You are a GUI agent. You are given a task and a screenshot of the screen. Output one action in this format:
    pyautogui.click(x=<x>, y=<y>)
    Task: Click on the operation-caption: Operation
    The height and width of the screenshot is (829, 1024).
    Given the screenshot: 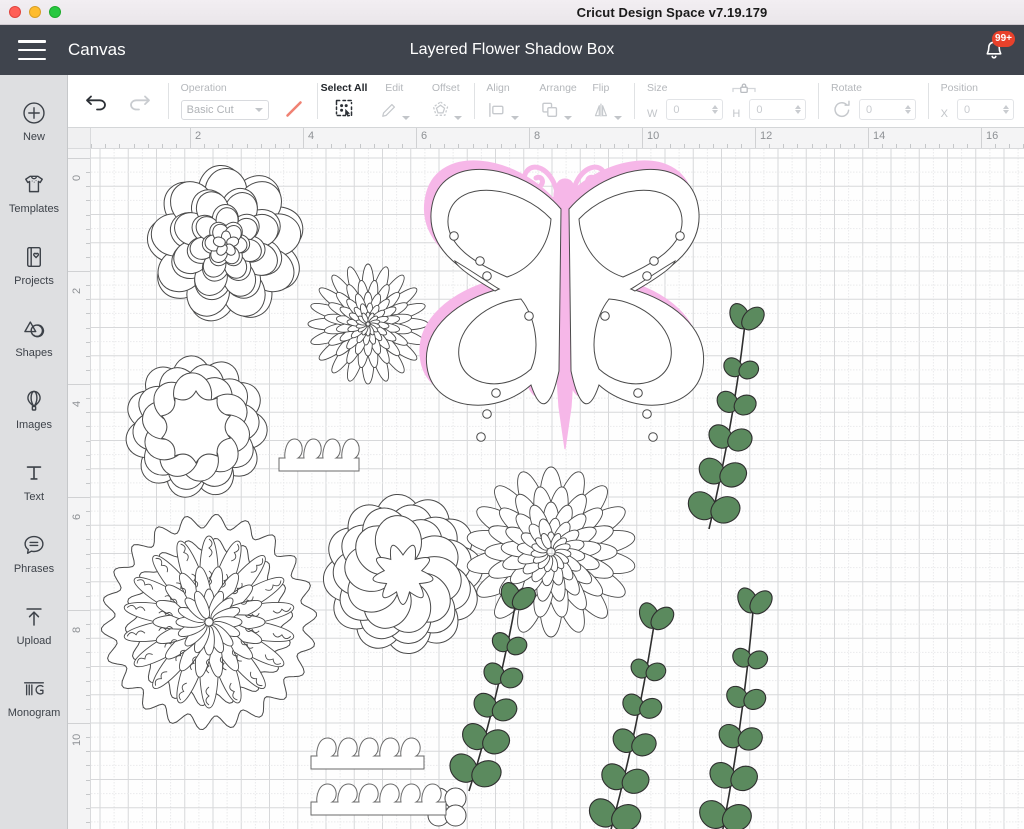 What is the action you would take?
    pyautogui.click(x=203, y=88)
    